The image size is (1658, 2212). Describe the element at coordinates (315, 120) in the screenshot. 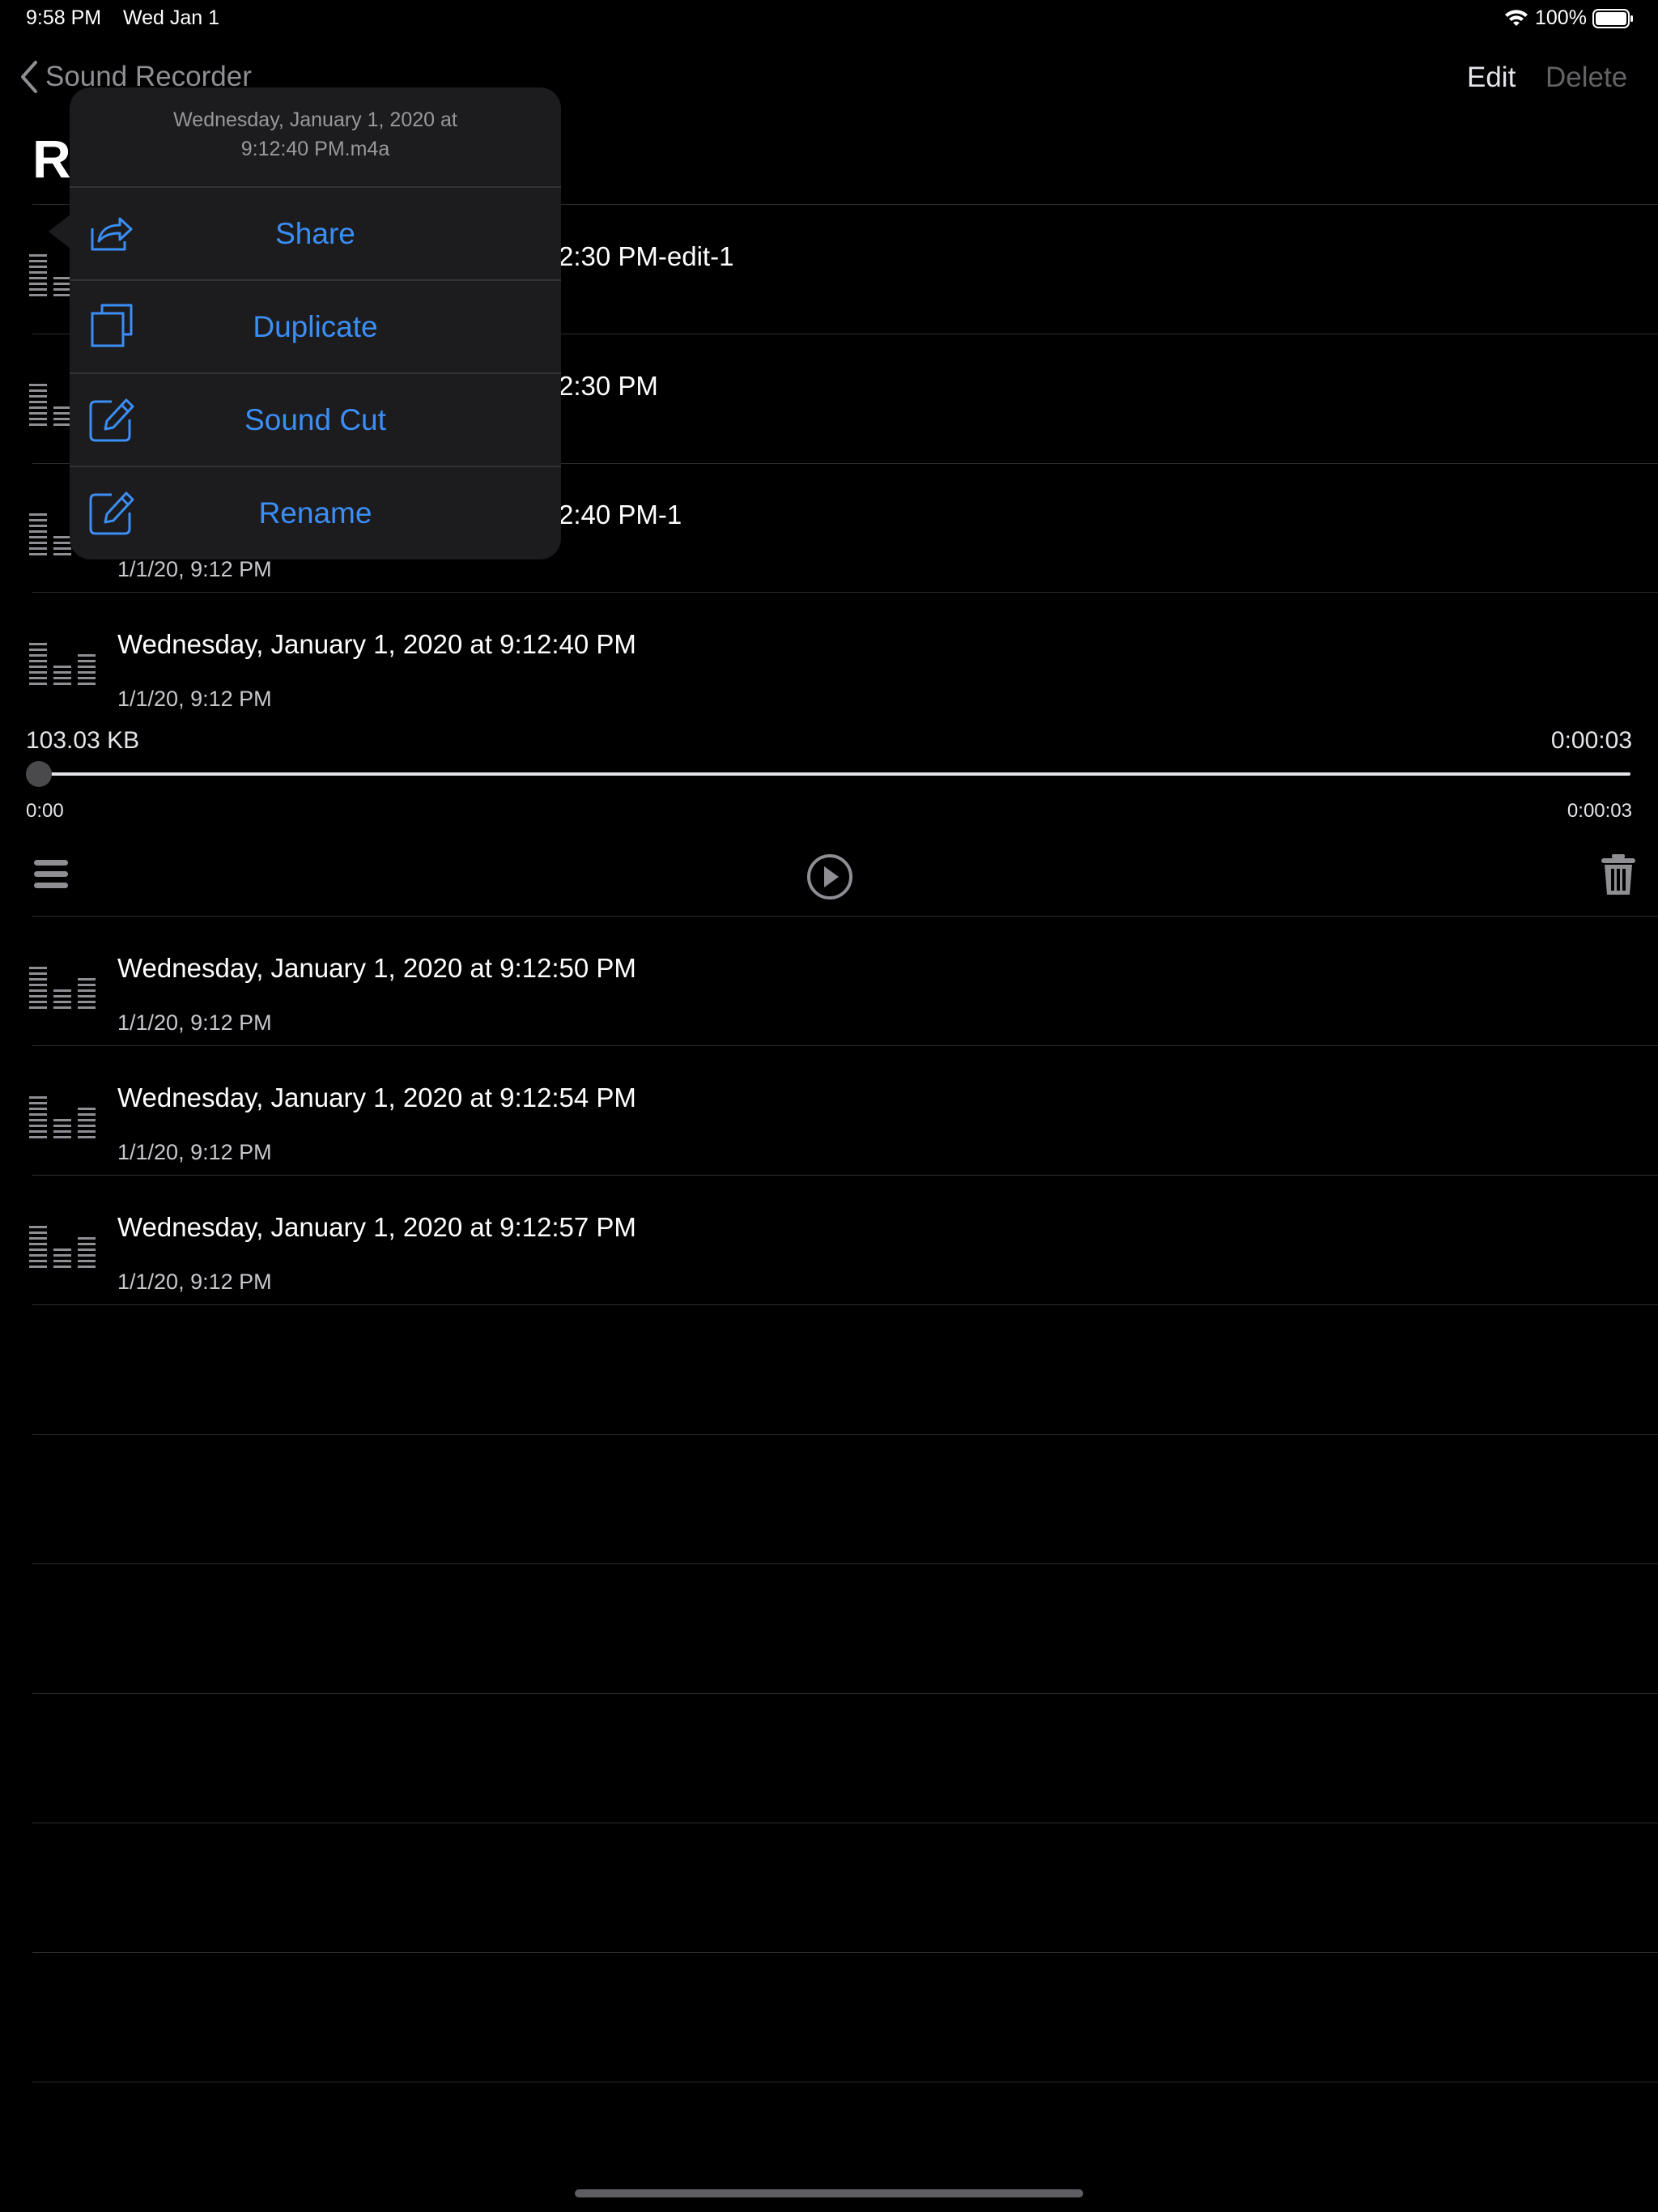

I see `popover-filename-line1: Wednesday, January 1, 2020 at` at that location.